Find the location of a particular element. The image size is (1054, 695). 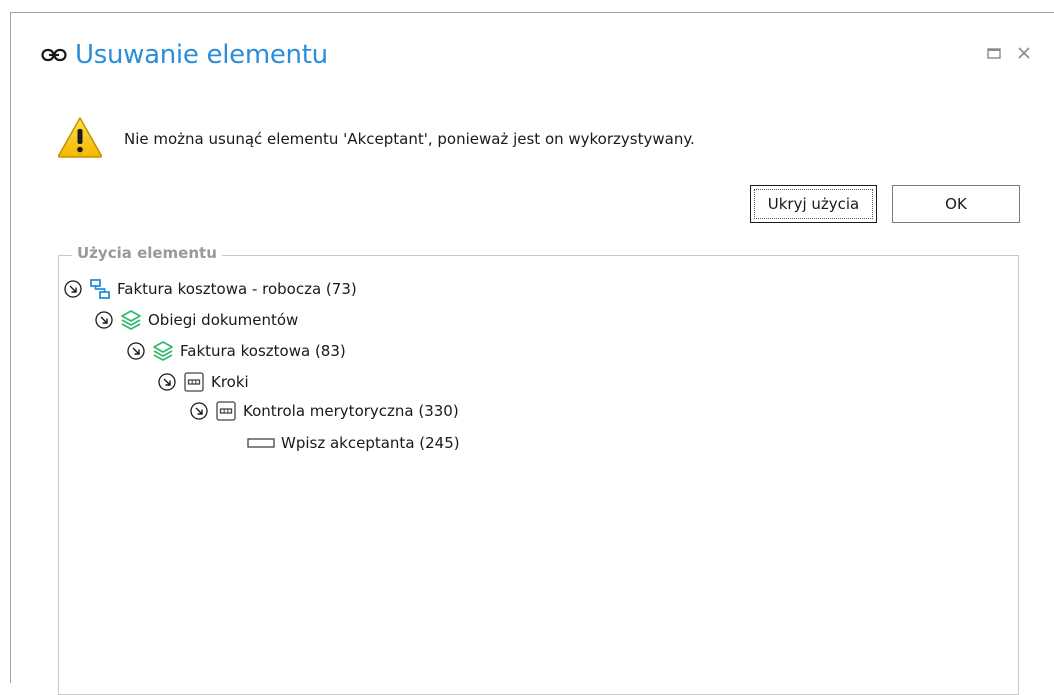

tree-item: Obiegi dokumentów is located at coordinates (196, 320).